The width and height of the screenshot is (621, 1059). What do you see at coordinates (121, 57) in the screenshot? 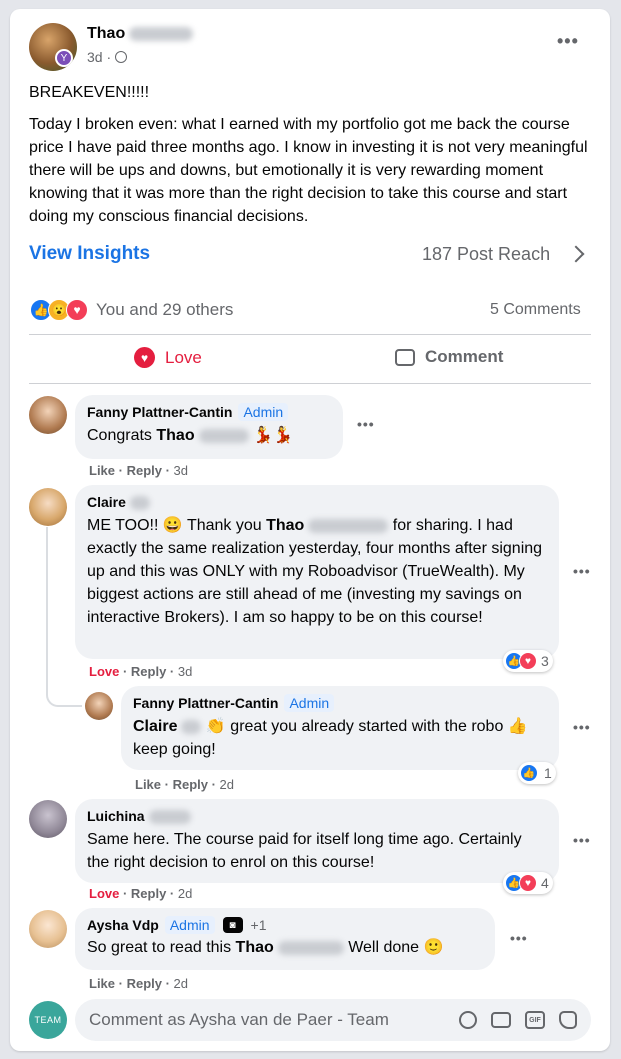
I see `privacy-icon` at bounding box center [121, 57].